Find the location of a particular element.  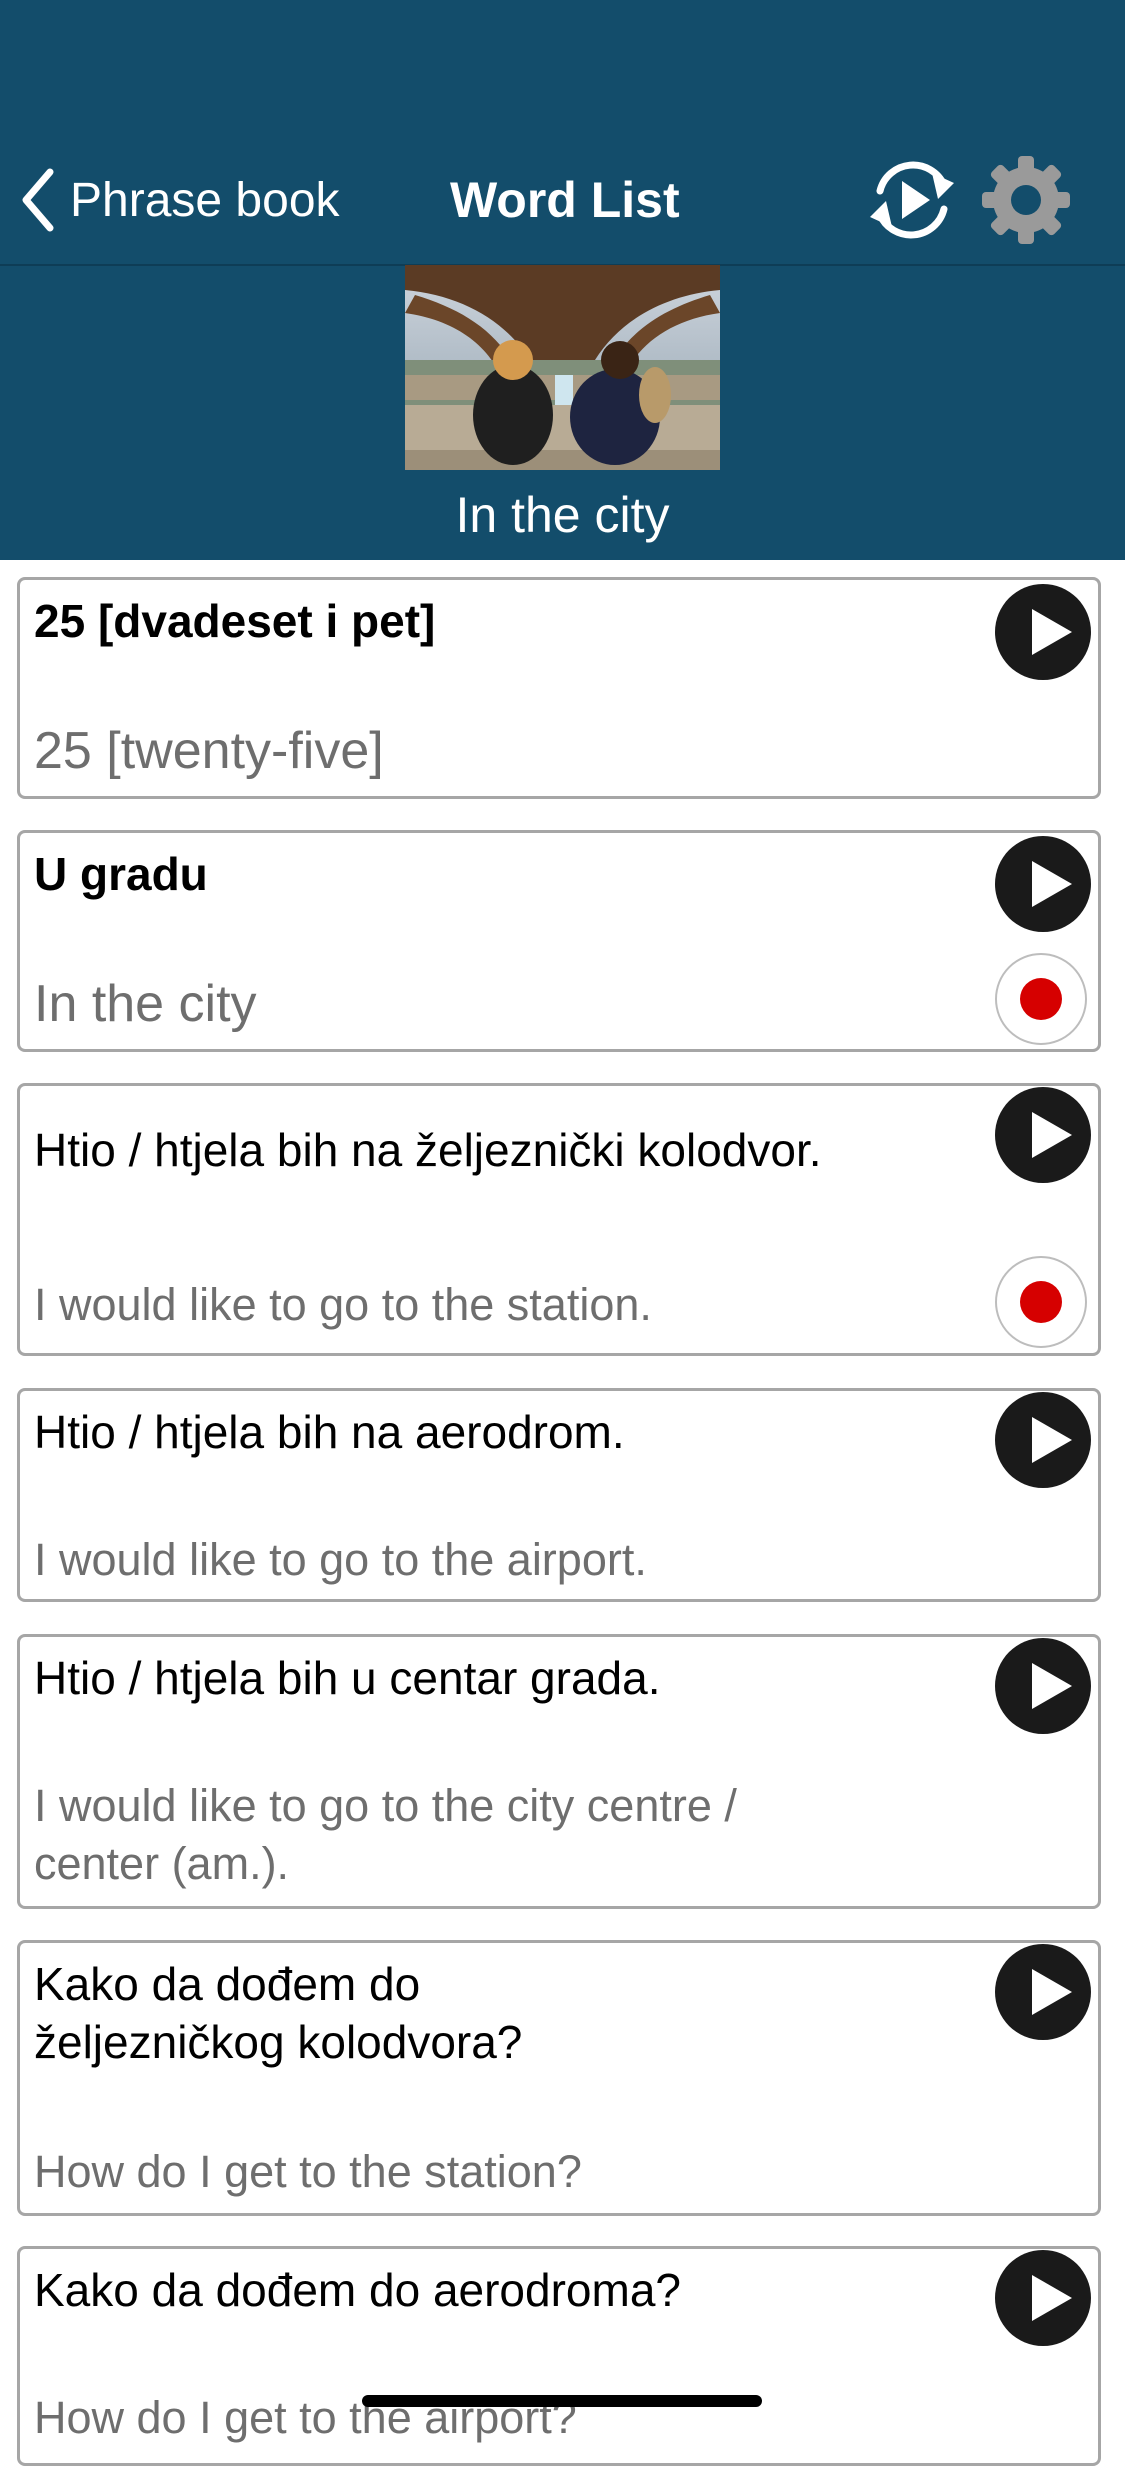

navigation-bar: Phrase book Word List is located at coordinates (562, 200).